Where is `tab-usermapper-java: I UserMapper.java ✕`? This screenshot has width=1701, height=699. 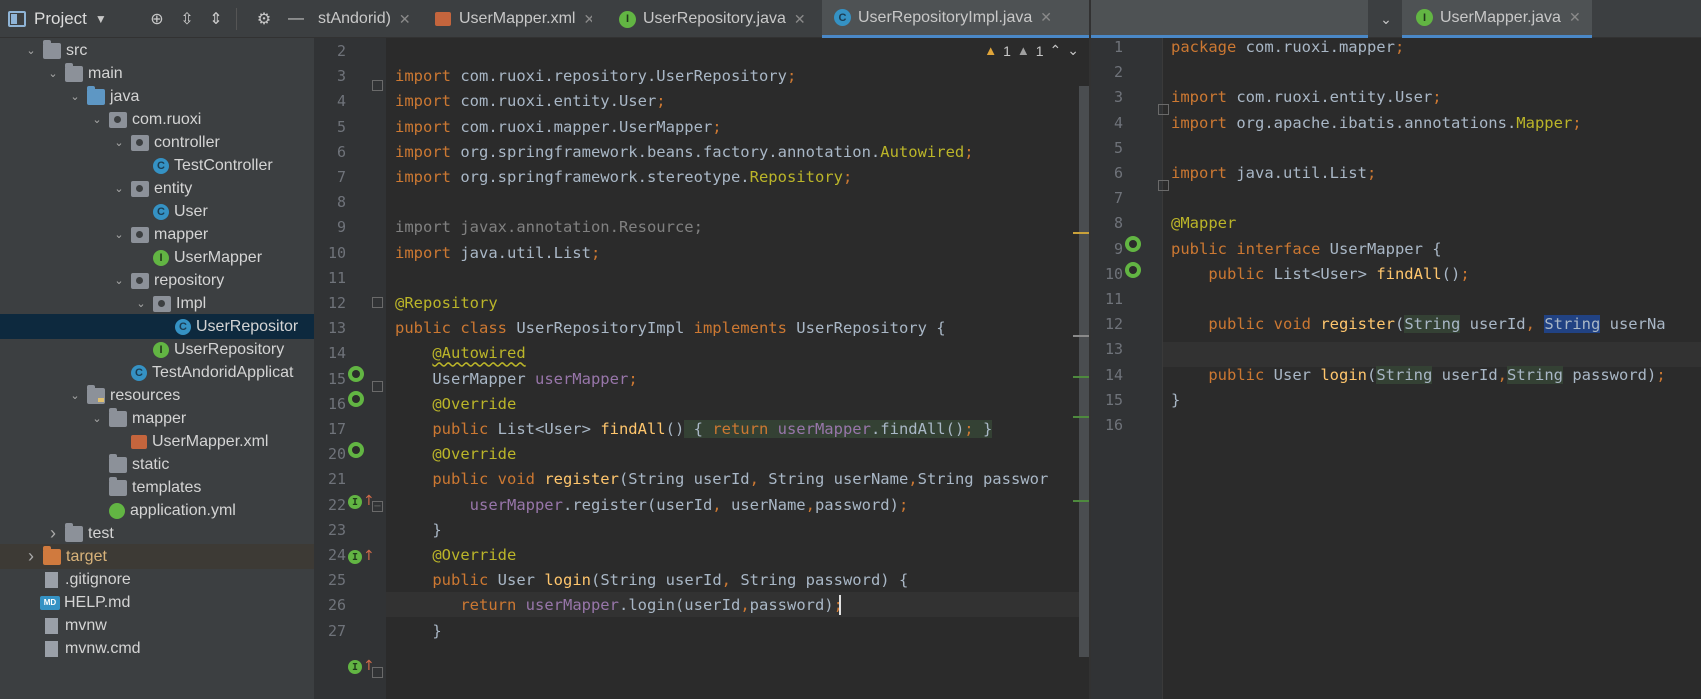 tab-usermapper-java: I UserMapper.java ✕ is located at coordinates (1497, 19).